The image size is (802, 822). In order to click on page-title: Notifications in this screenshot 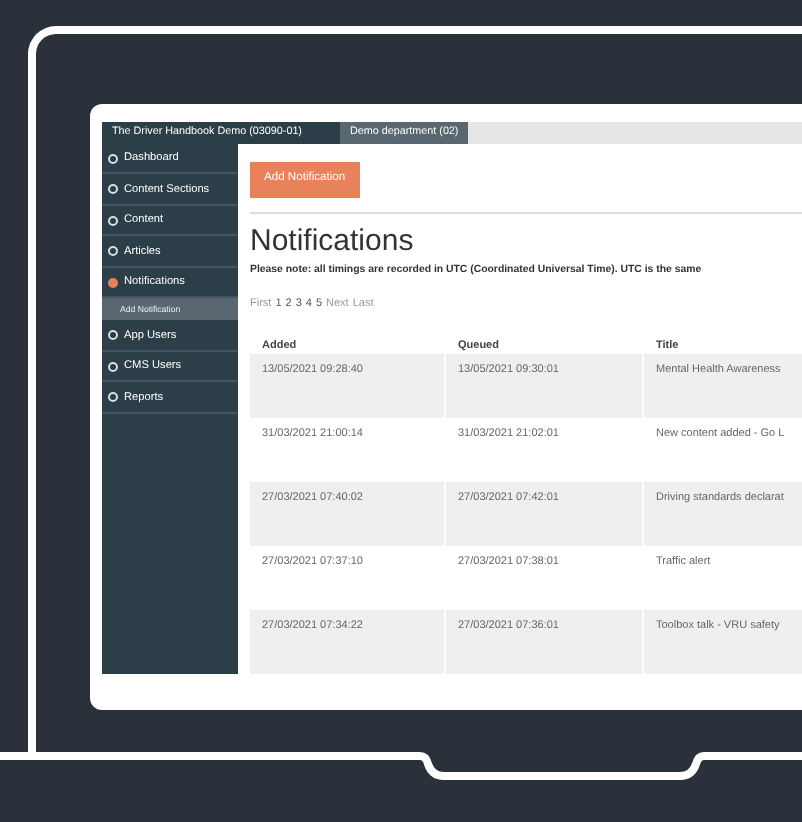, I will do `click(333, 241)`.